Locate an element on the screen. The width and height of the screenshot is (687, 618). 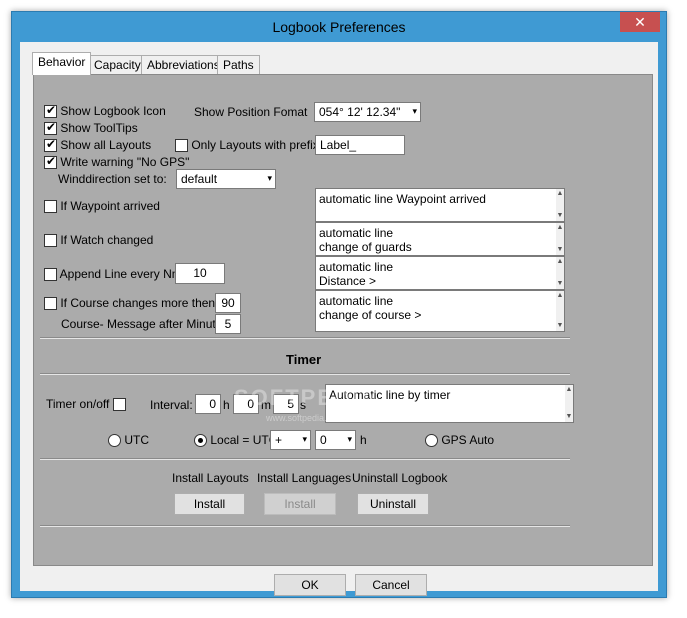
watch-memo: automatic line change of guards ▲ ▼ is located at coordinates (440, 239).